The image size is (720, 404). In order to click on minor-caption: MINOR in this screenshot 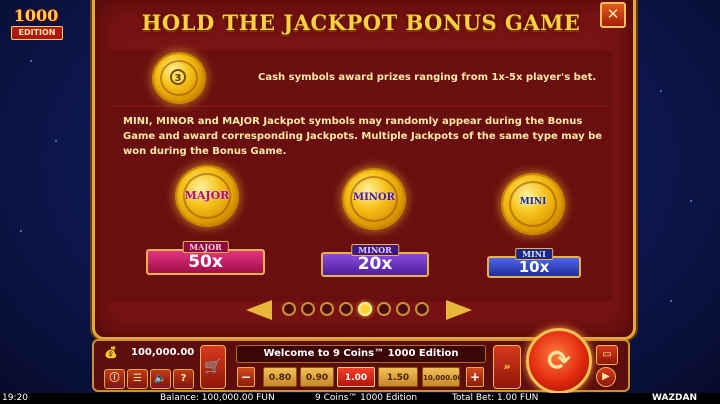, I will do `click(375, 250)`.